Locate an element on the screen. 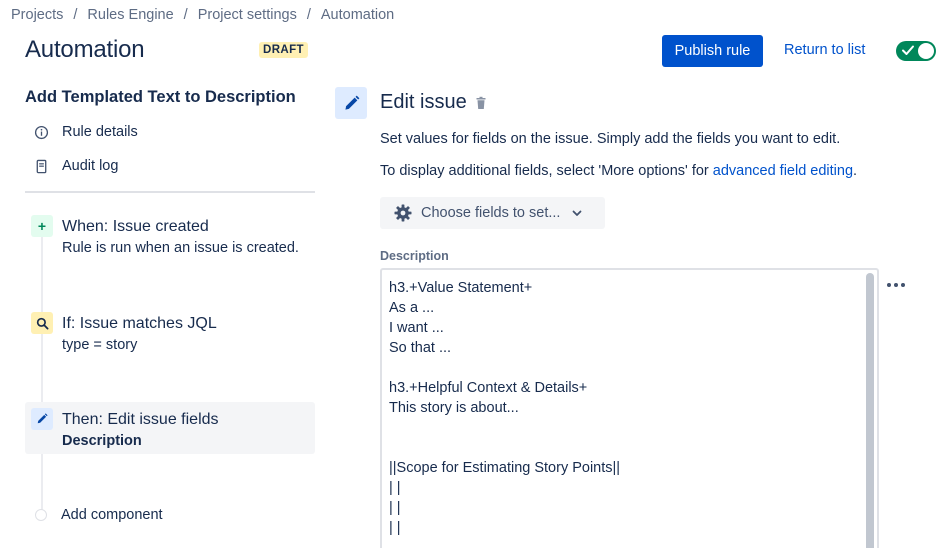 This screenshot has height=548, width=948. gear-icon is located at coordinates (403, 213).